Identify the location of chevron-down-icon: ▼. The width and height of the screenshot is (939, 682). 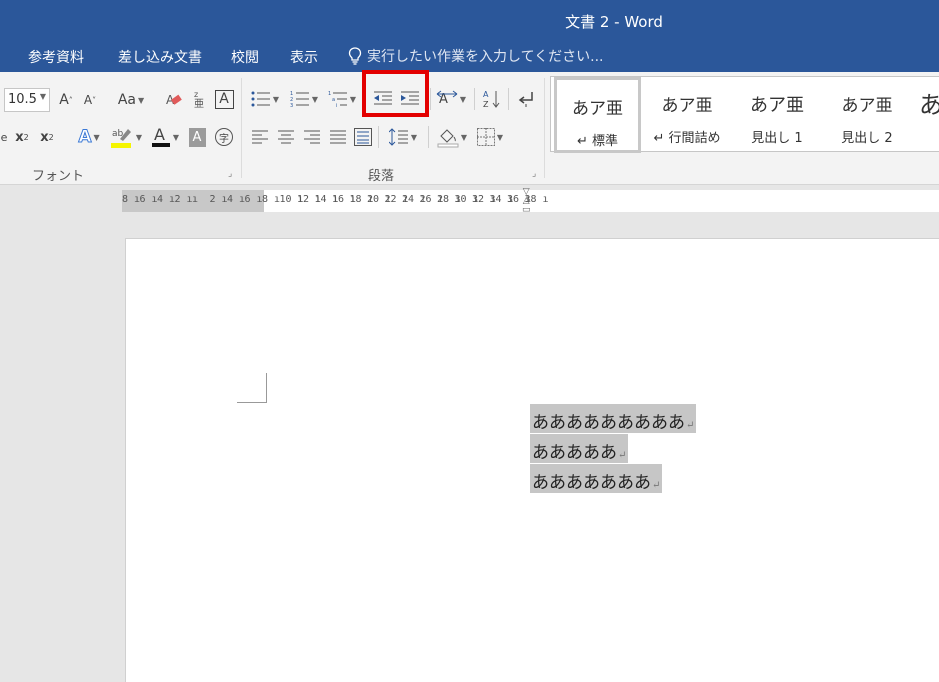
(42, 96).